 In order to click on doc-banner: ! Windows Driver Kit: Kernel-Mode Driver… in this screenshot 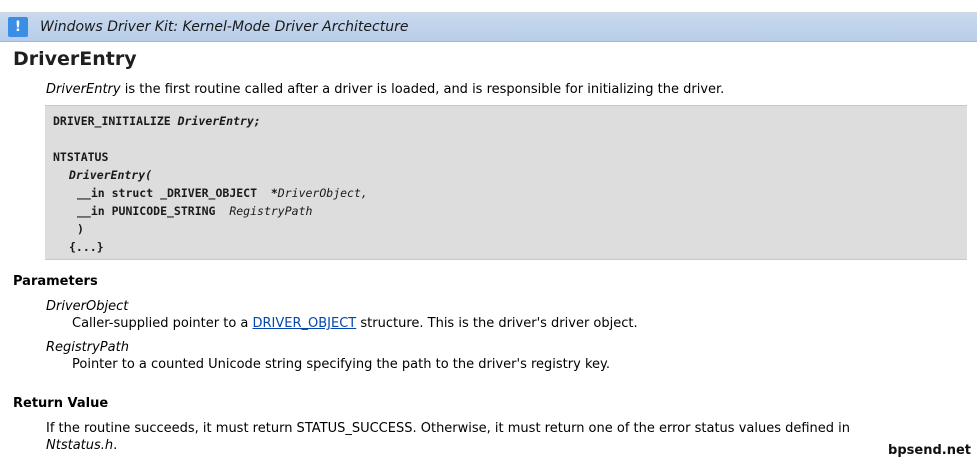, I will do `click(488, 27)`.